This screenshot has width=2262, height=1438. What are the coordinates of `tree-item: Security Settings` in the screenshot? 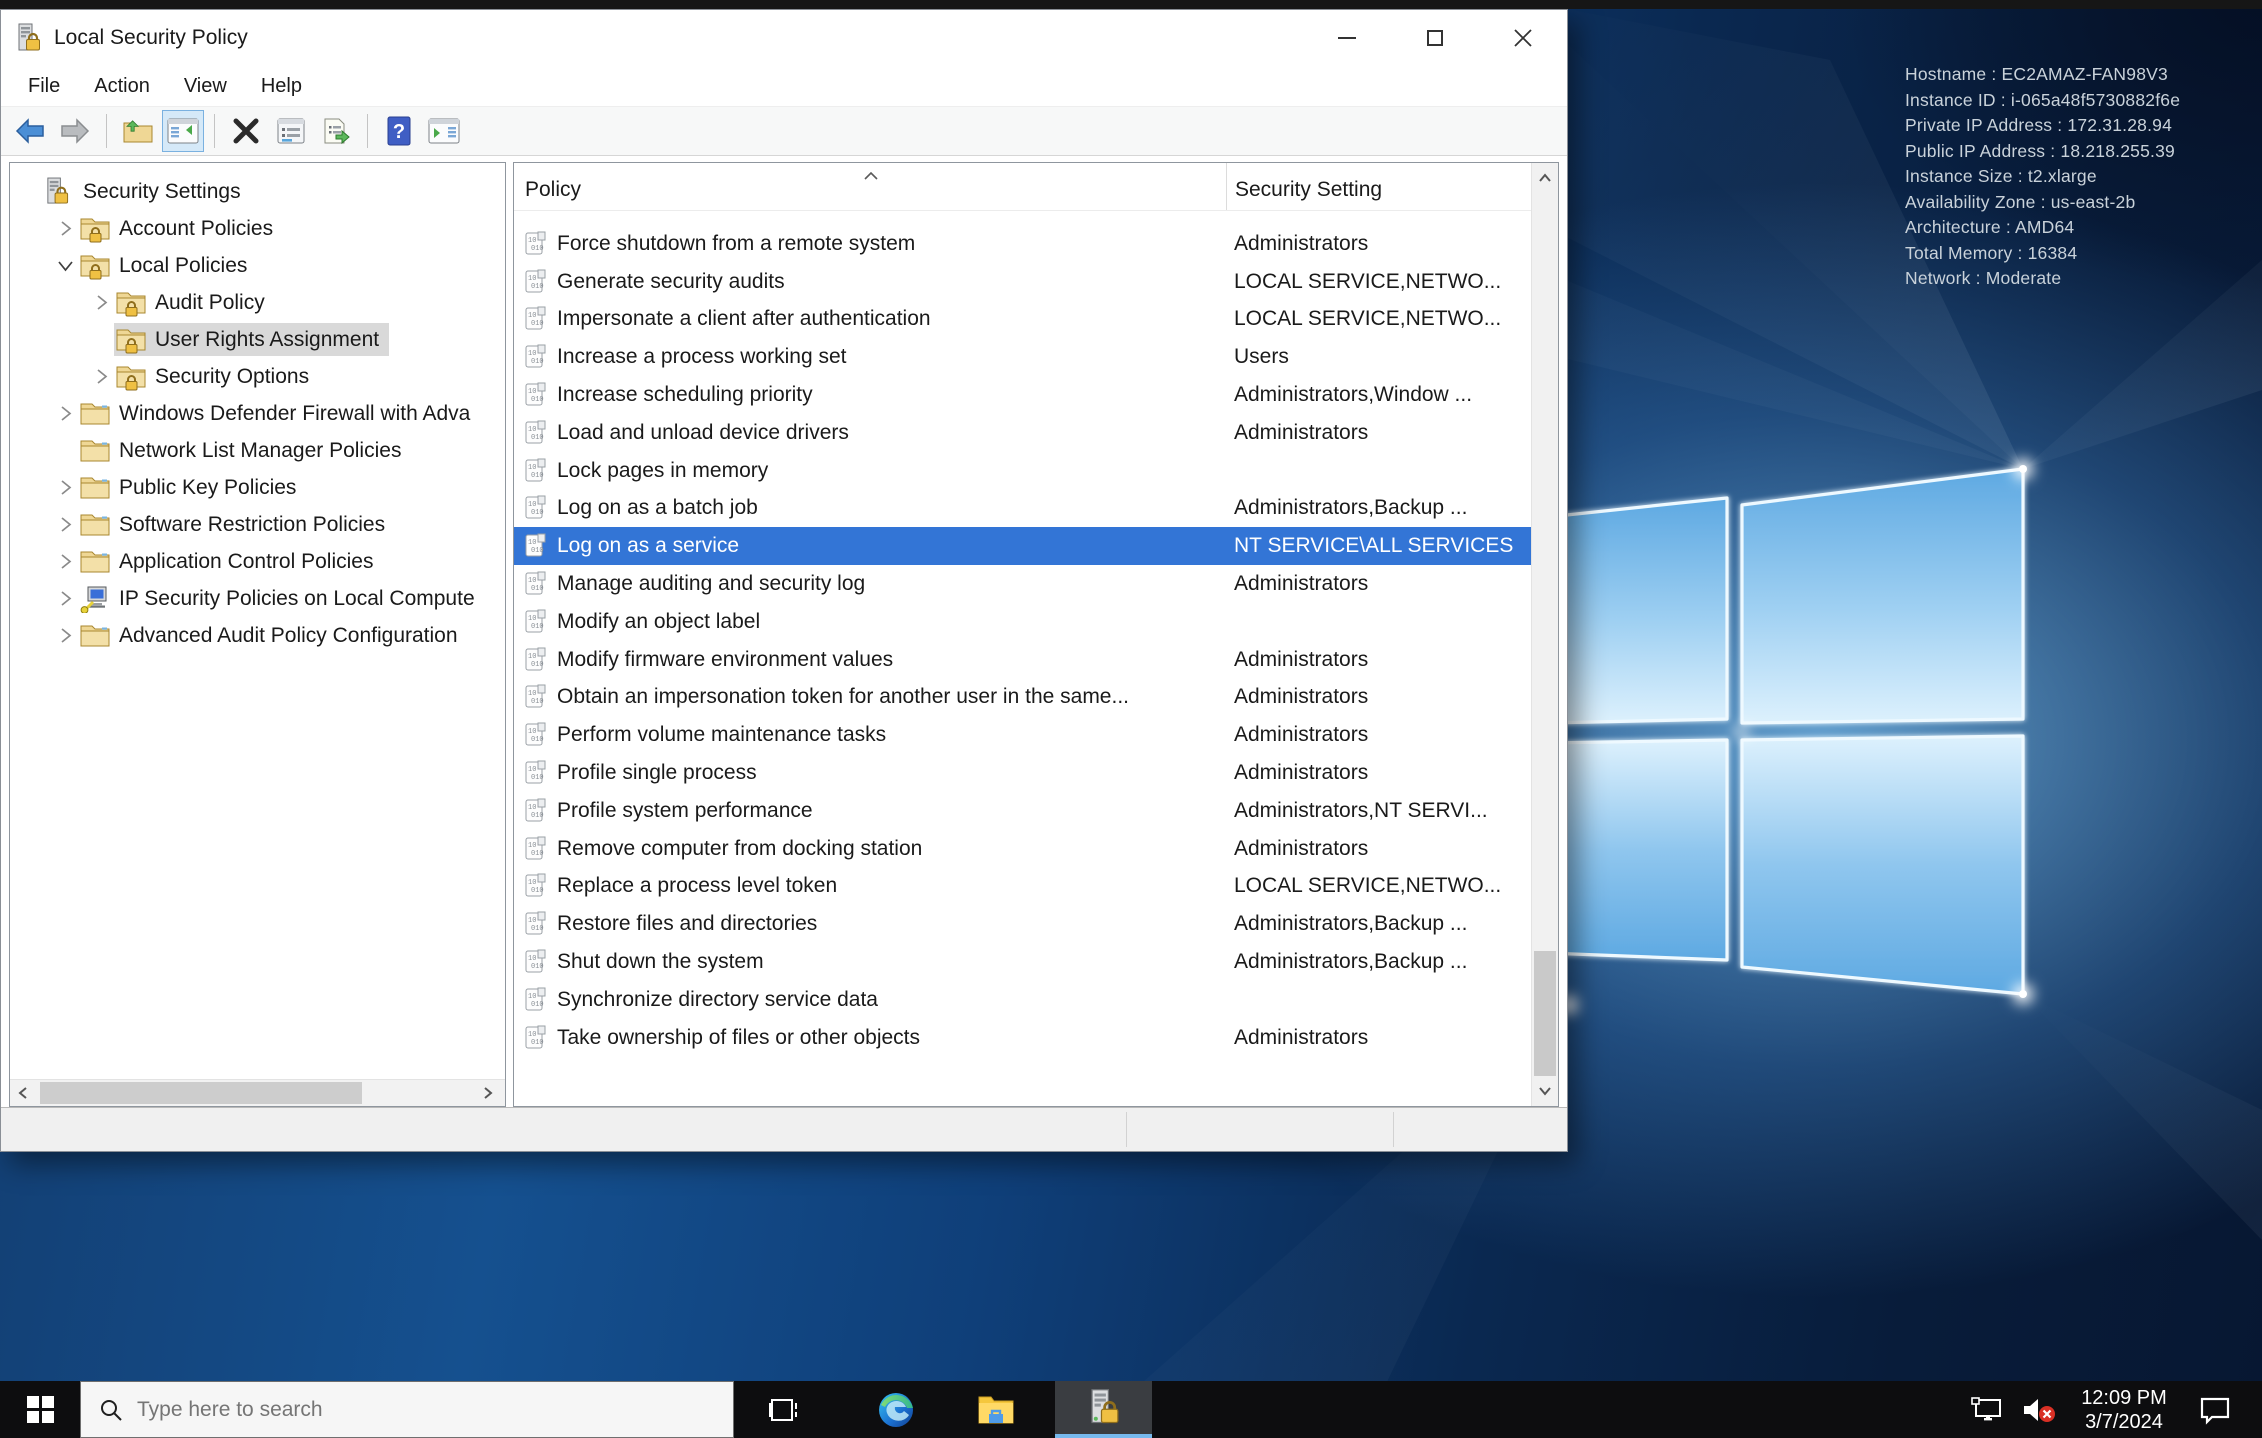 It's located at (257, 191).